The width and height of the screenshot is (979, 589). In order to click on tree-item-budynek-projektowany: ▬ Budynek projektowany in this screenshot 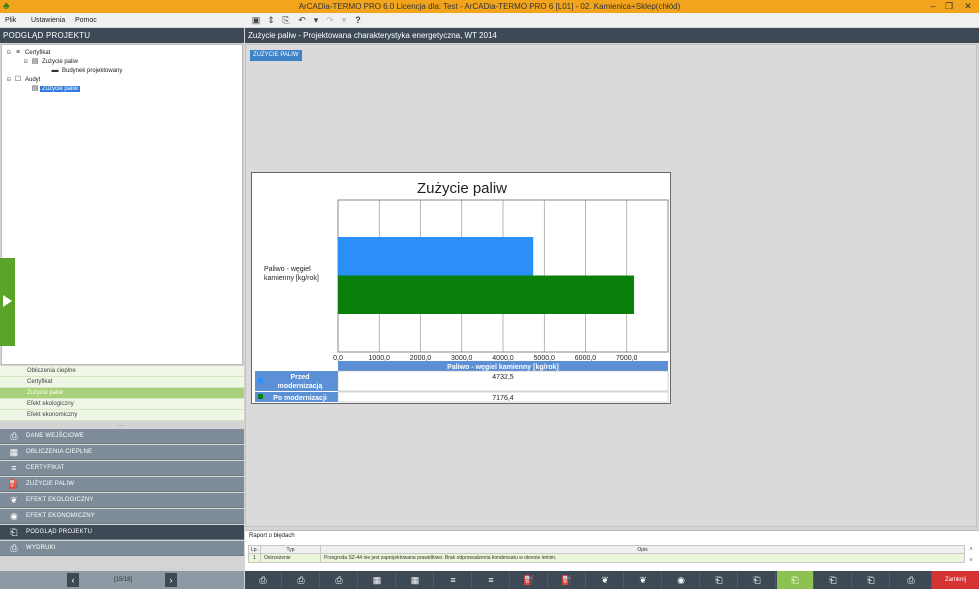, I will do `click(87, 71)`.